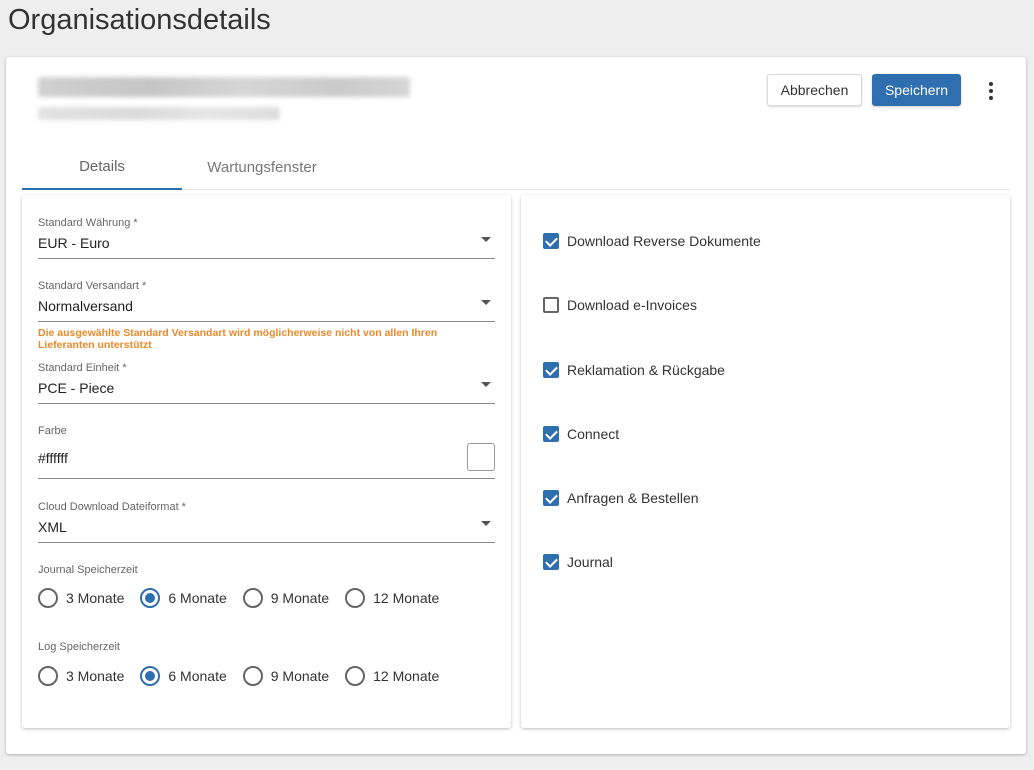  Describe the element at coordinates (79, 647) in the screenshot. I see `log-retention-label: Log Speicherzeit` at that location.